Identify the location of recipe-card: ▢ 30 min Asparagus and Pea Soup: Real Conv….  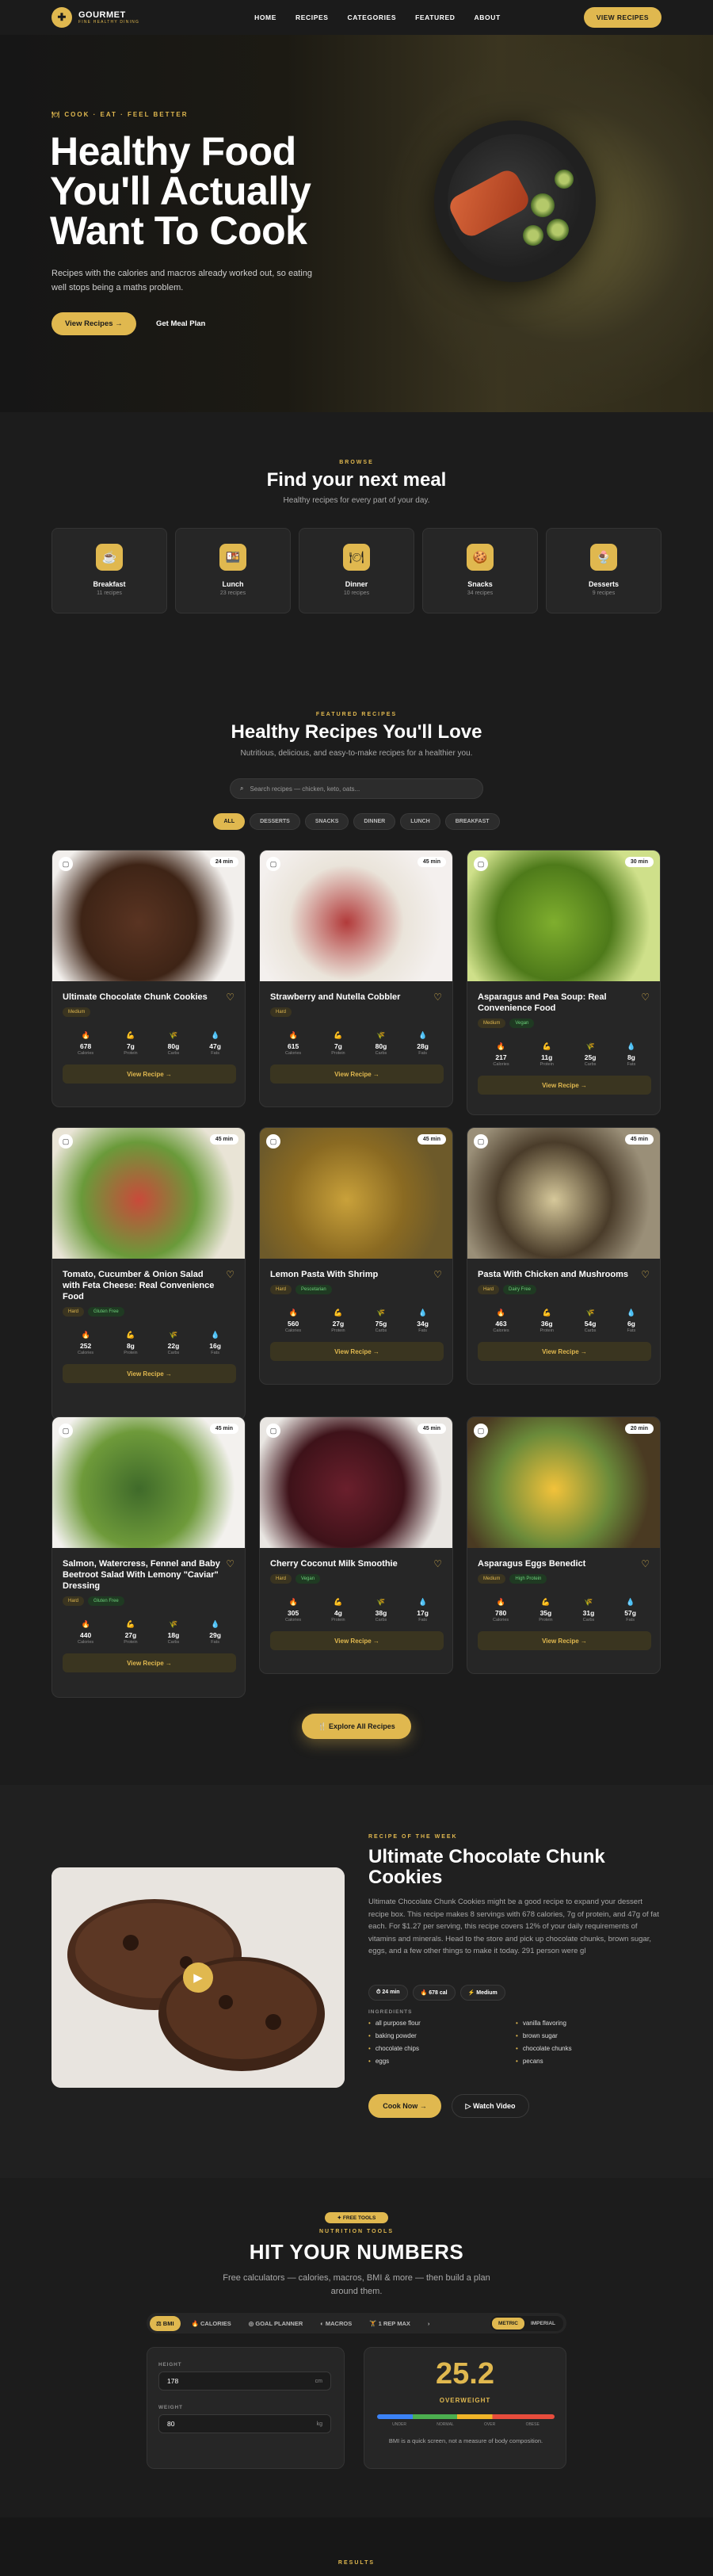
(564, 983).